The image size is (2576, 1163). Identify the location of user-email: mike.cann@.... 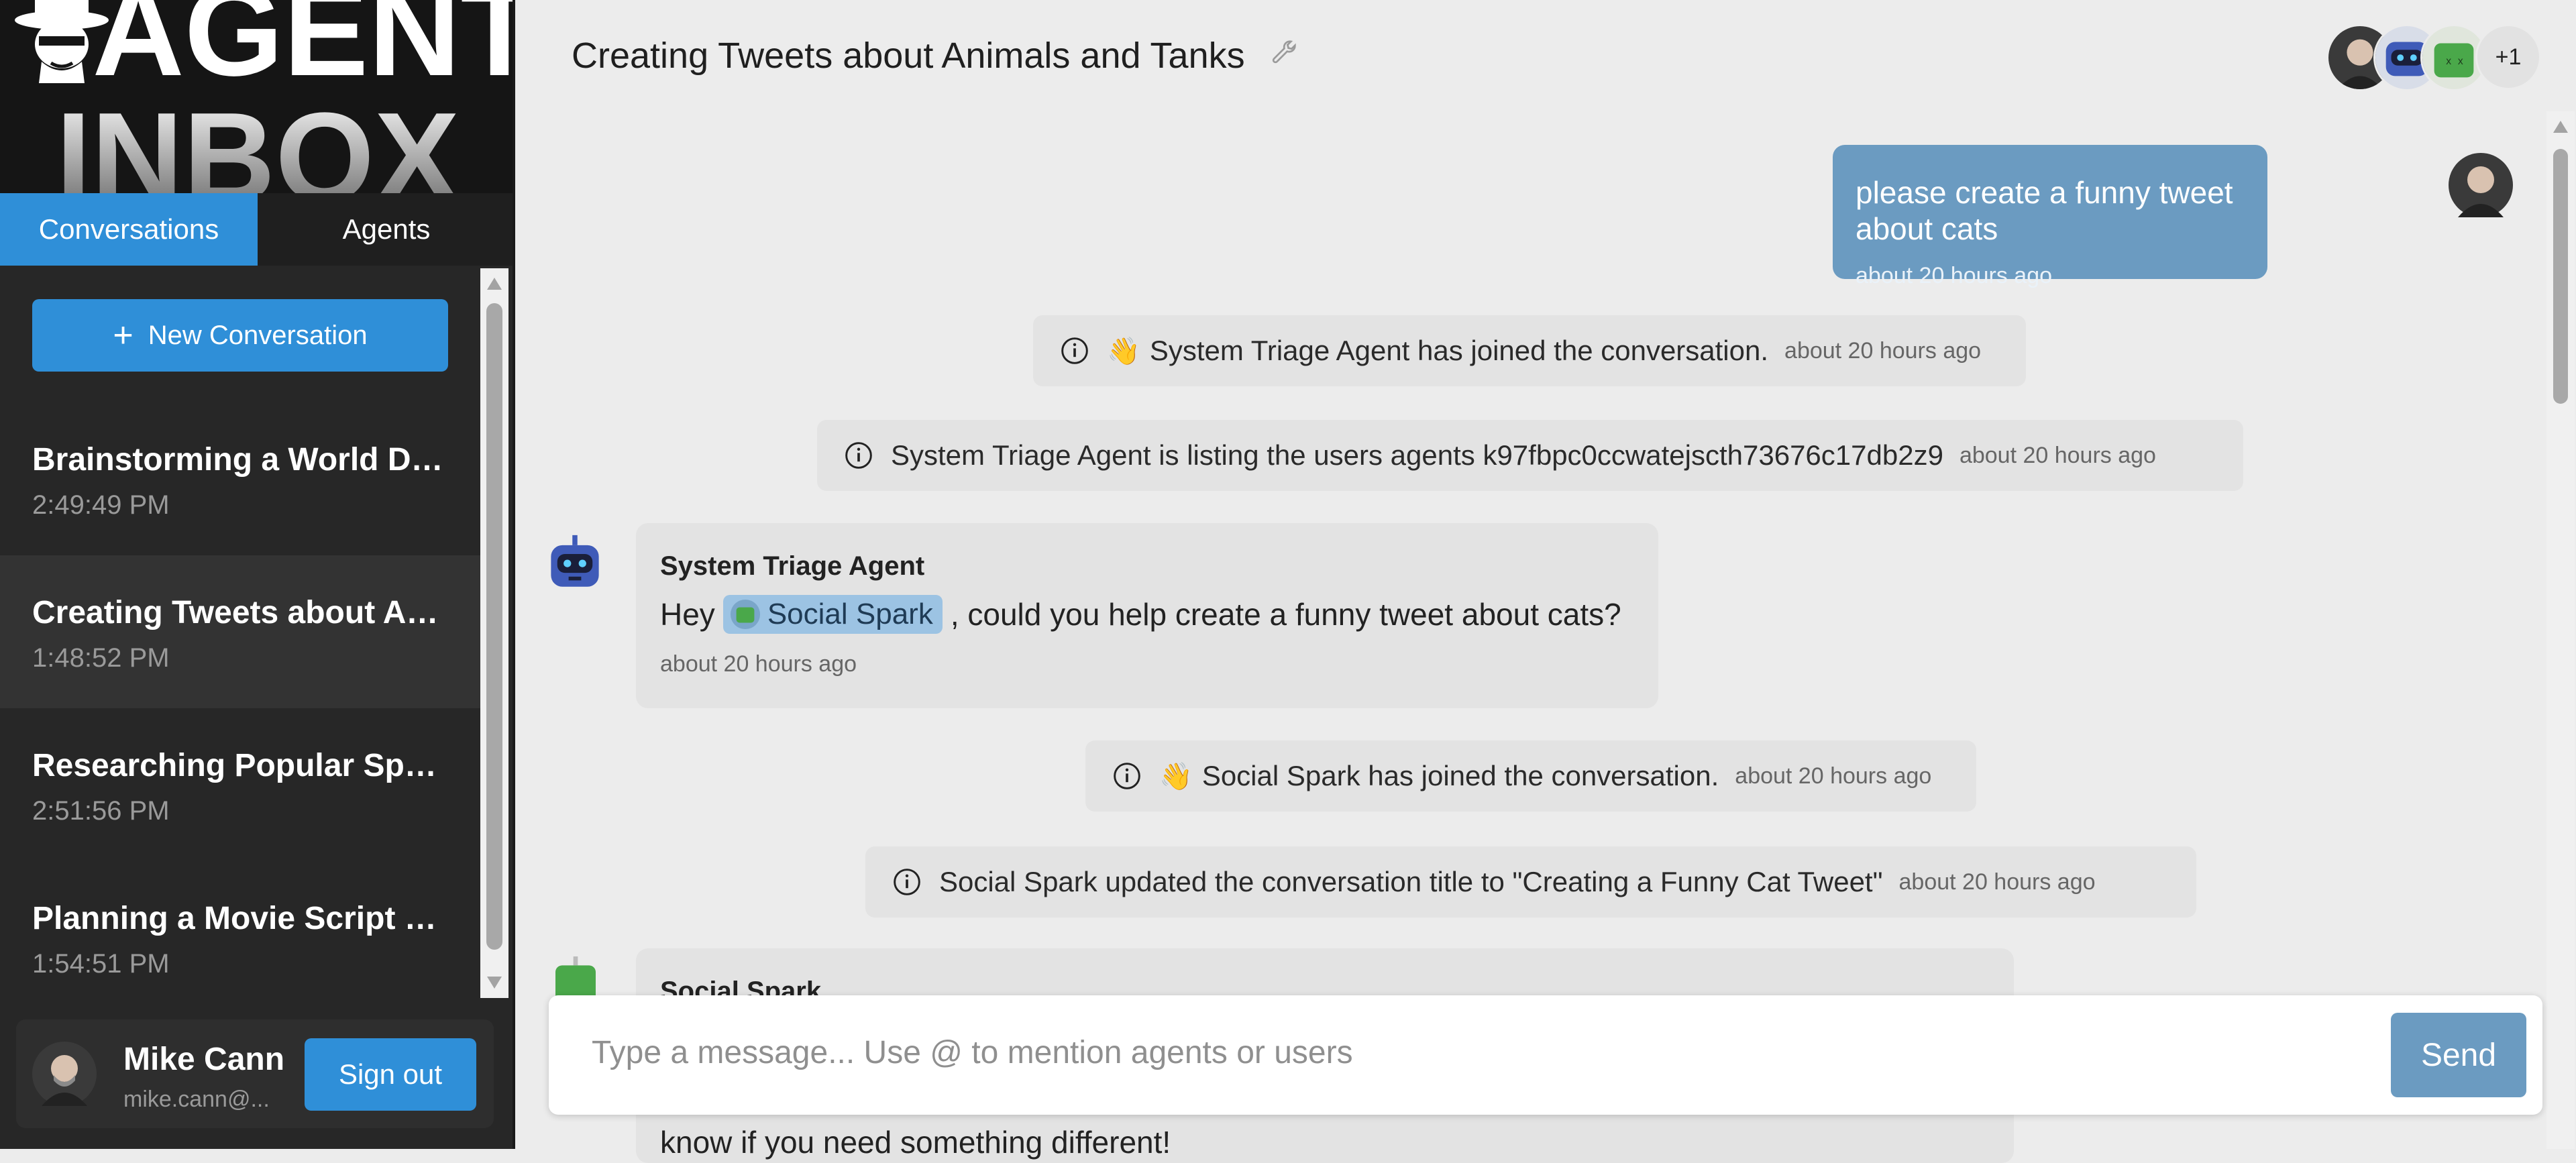
(196, 1099).